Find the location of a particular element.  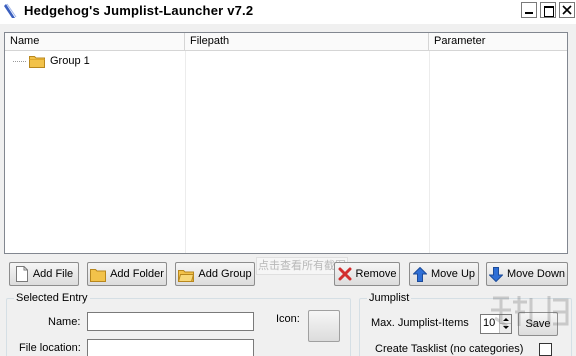

icon-label: Icon: is located at coordinates (288, 319).